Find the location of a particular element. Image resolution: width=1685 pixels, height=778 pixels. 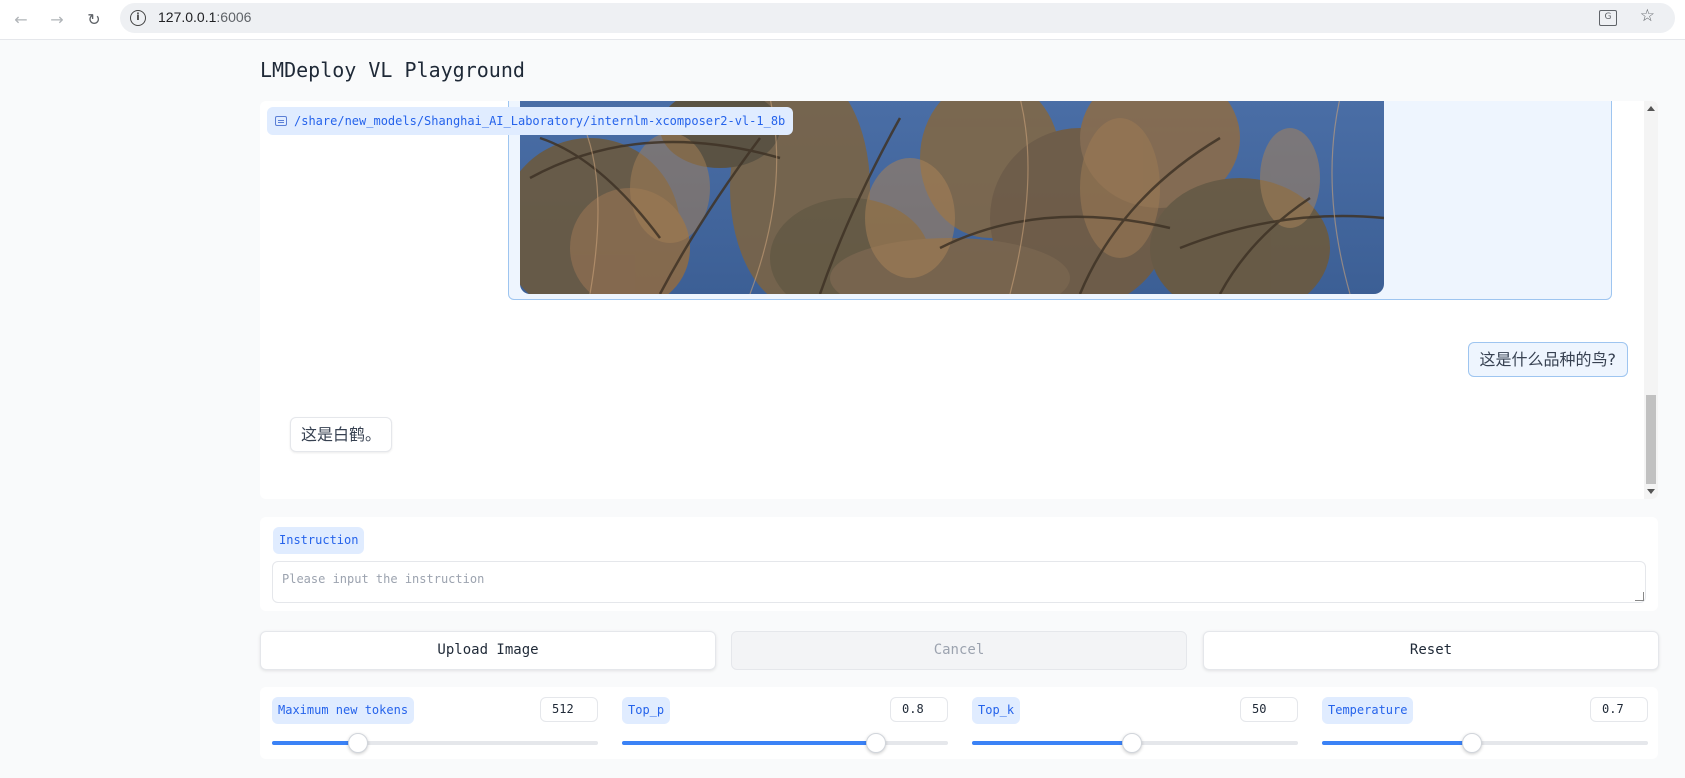

param-label: Maximum new tokens is located at coordinates (343, 710).